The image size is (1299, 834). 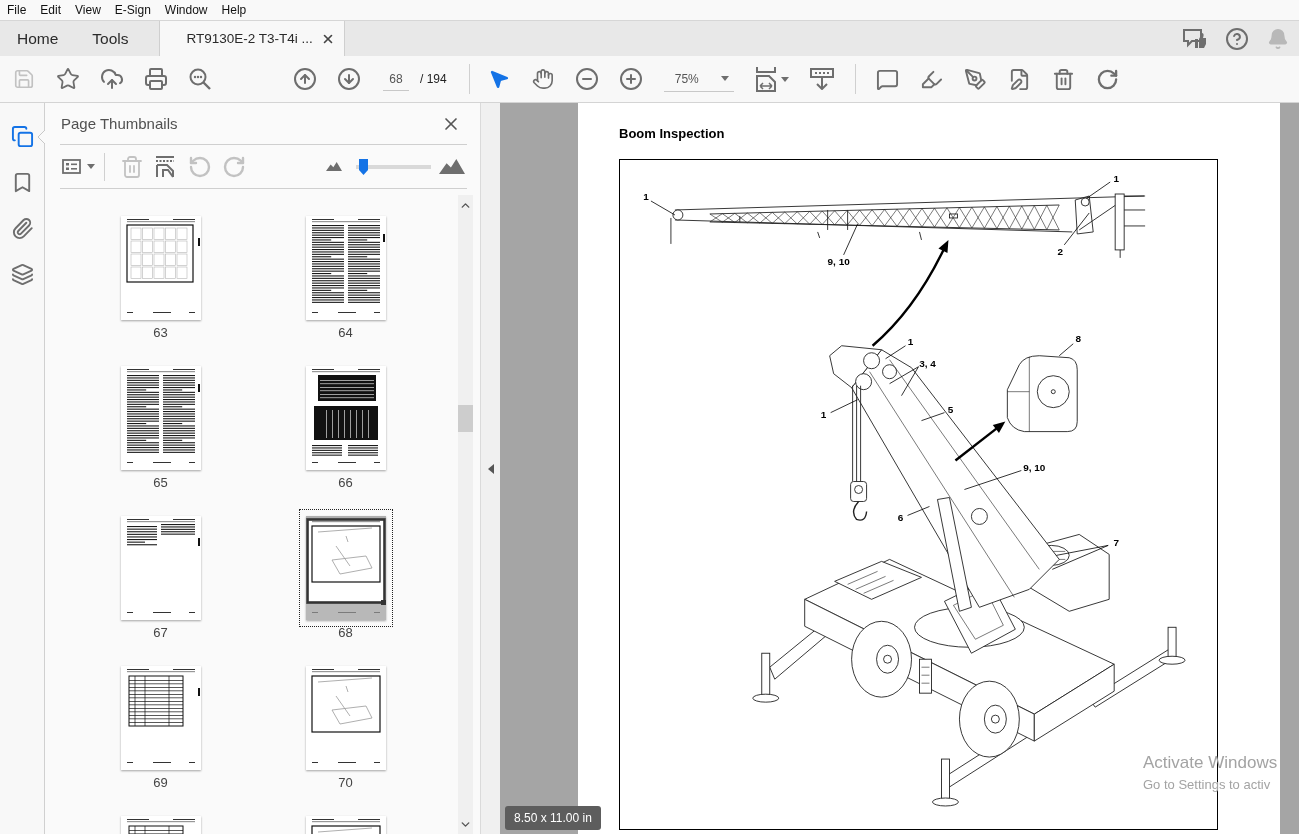 What do you see at coordinates (305, 79) in the screenshot?
I see `previous-page-icon` at bounding box center [305, 79].